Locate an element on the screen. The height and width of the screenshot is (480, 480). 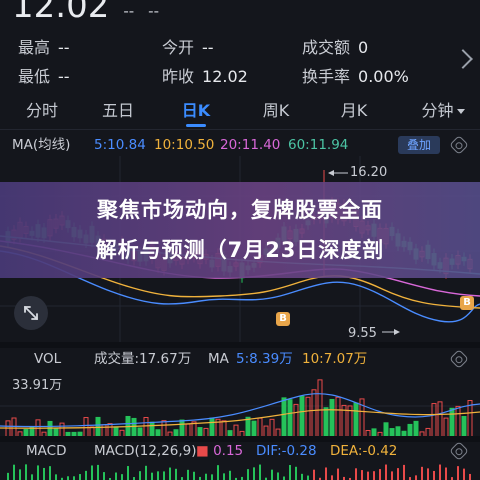
ma5-value: 5:10.84 is located at coordinates (120, 145).